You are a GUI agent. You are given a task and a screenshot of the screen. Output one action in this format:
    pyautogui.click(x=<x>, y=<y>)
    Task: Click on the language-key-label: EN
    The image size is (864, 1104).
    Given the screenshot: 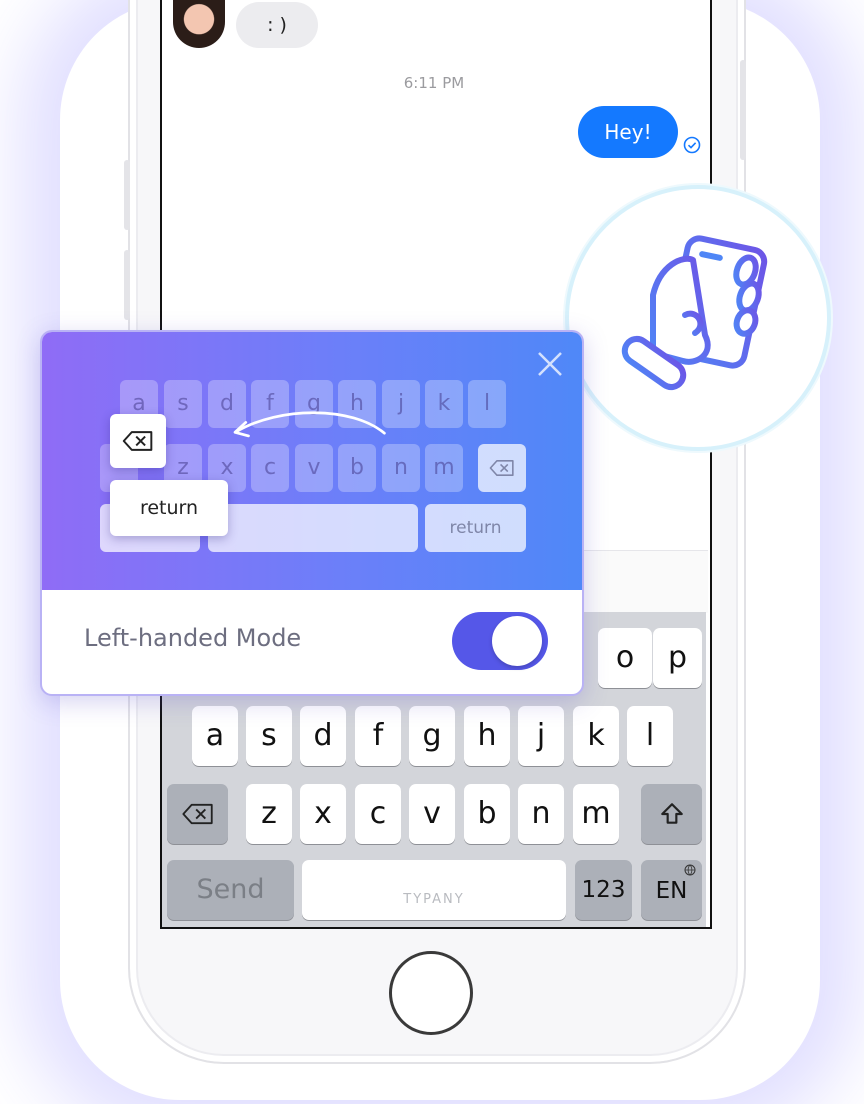 What is the action you would take?
    pyautogui.click(x=671, y=891)
    